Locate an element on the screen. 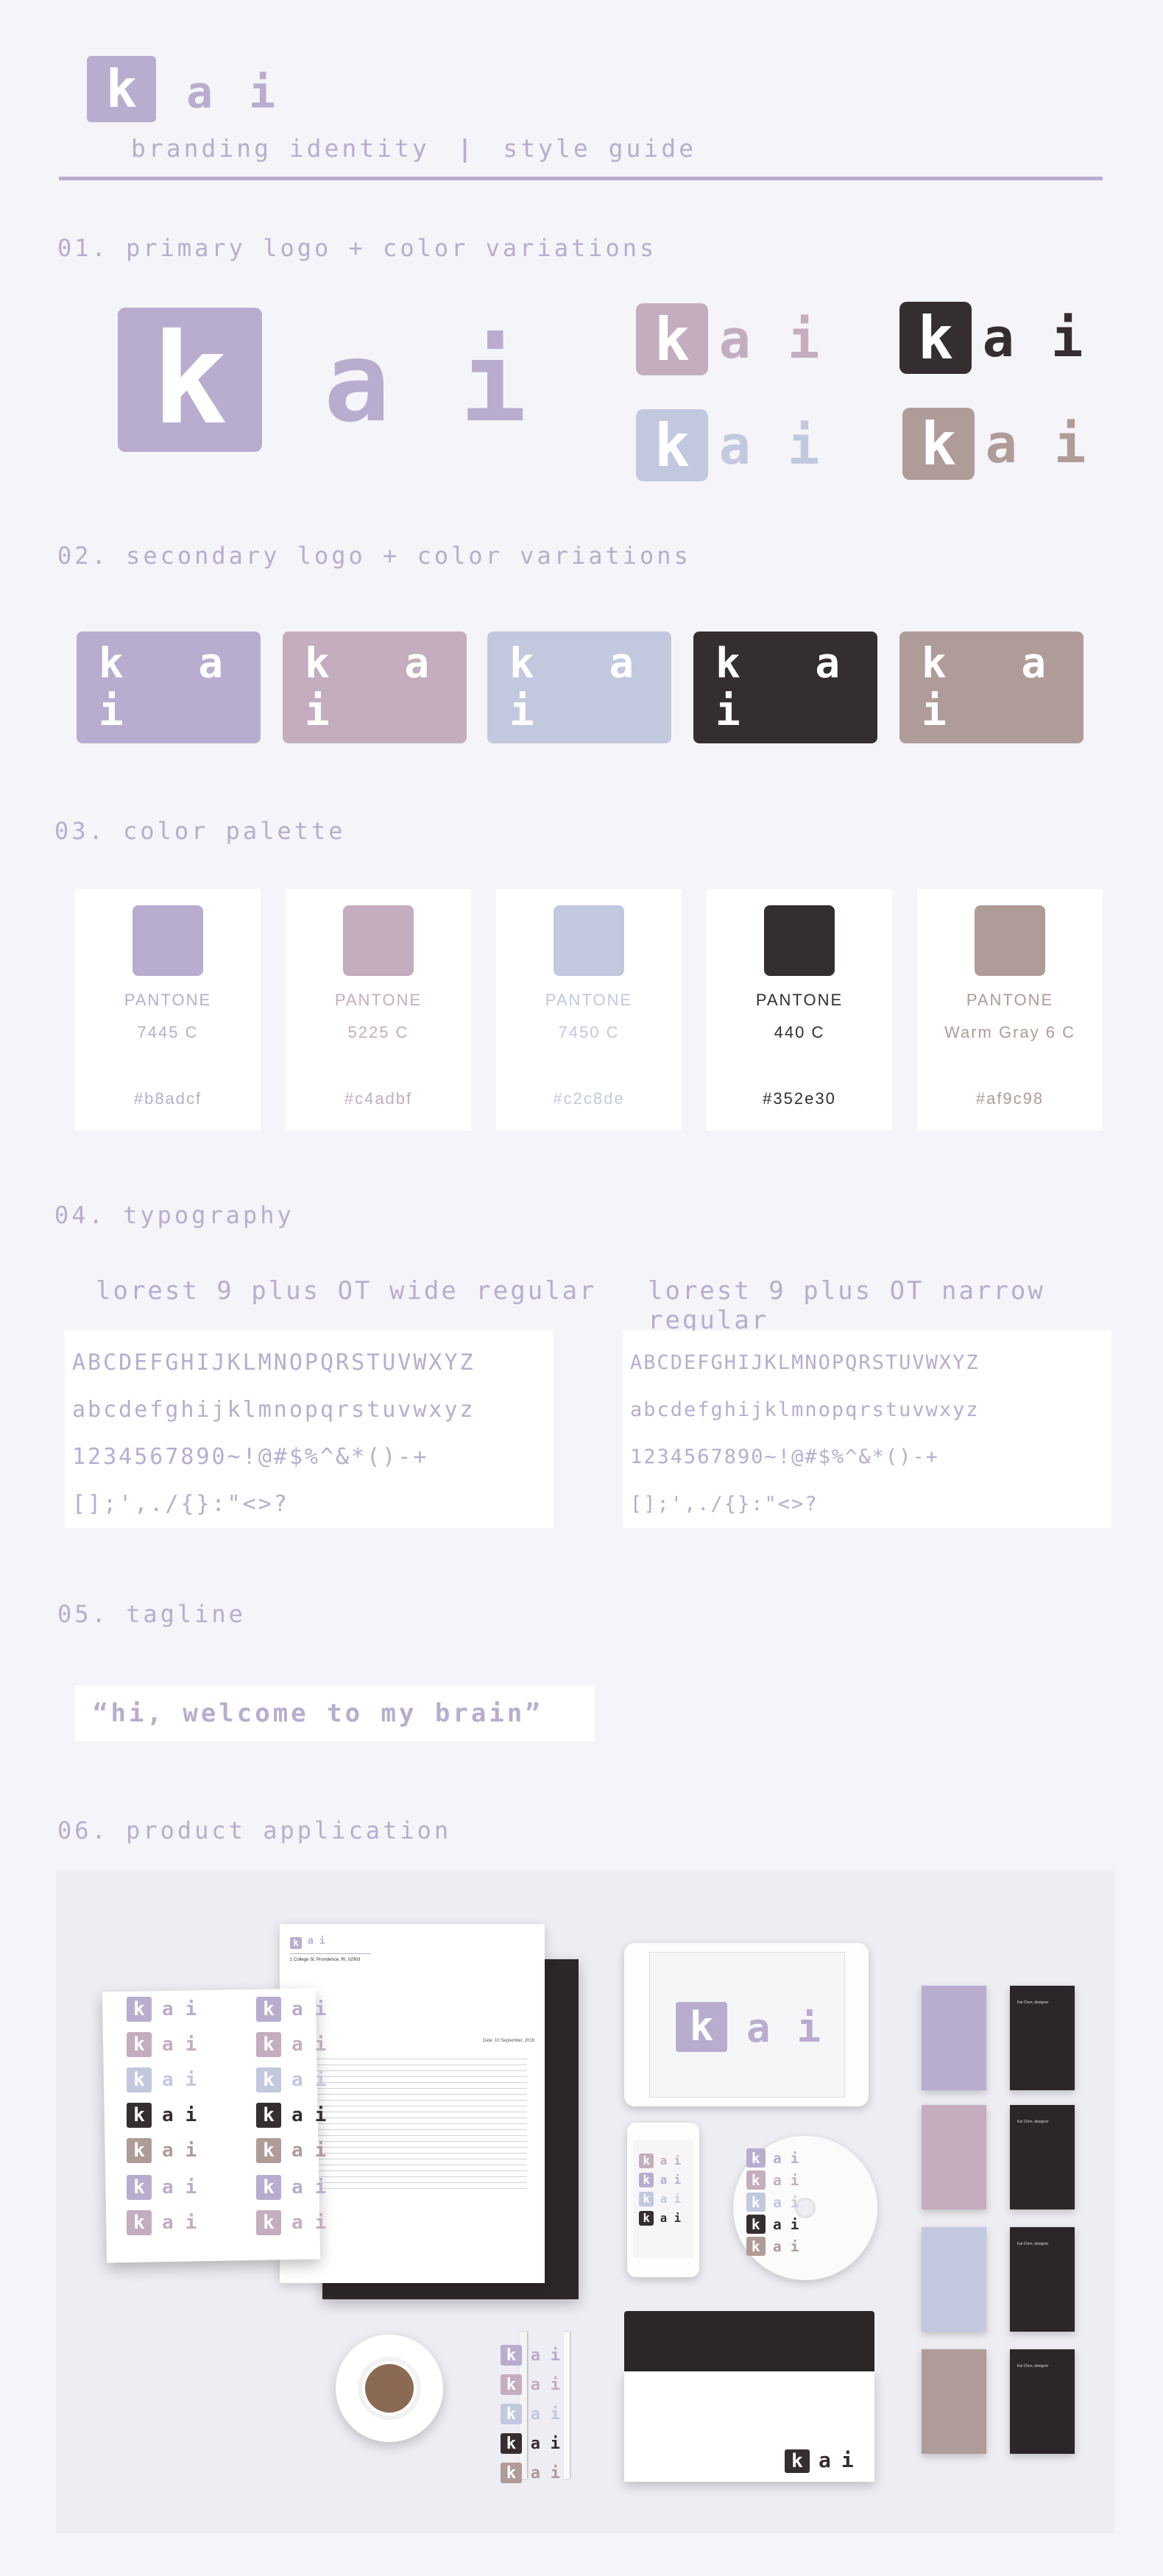  variation-charcoal-ai: ai is located at coordinates (1051, 338).